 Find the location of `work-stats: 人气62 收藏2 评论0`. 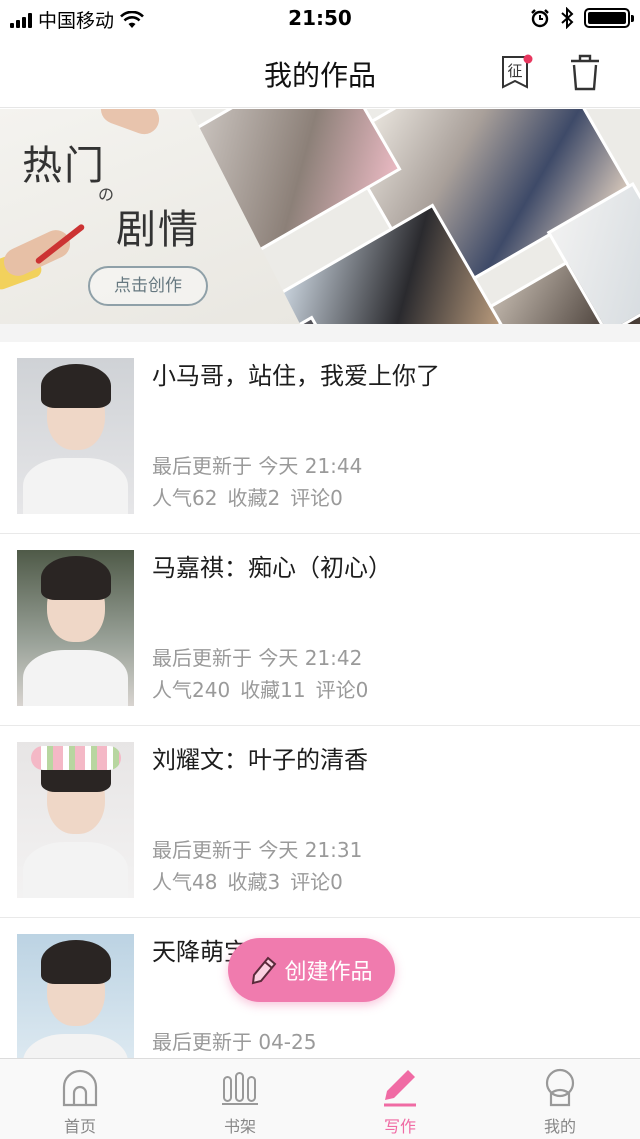

work-stats: 人气62 收藏2 评论0 is located at coordinates (252, 496).